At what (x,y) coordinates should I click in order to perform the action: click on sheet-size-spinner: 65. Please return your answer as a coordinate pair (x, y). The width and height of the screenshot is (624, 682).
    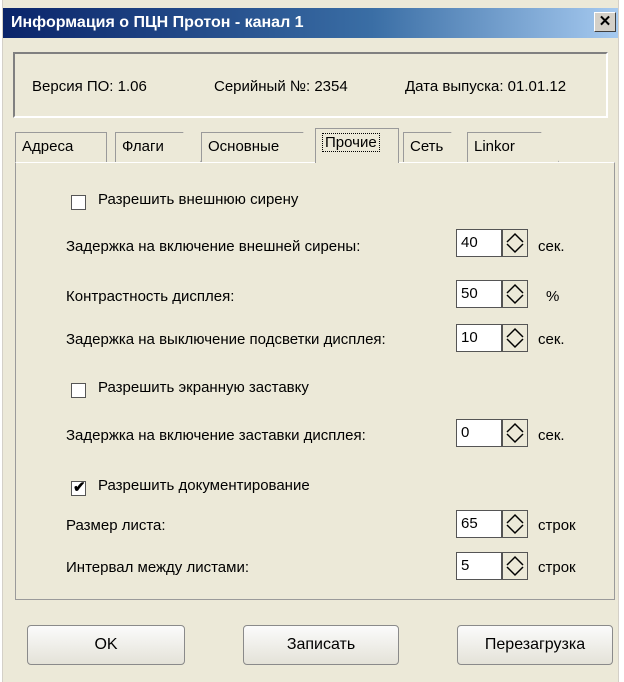
    Looking at the image, I should click on (492, 524).